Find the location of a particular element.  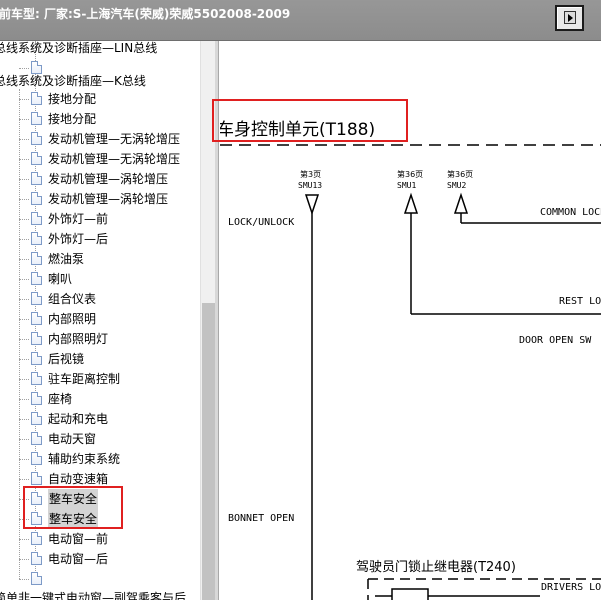

navigate-button is located at coordinates (569, 18).